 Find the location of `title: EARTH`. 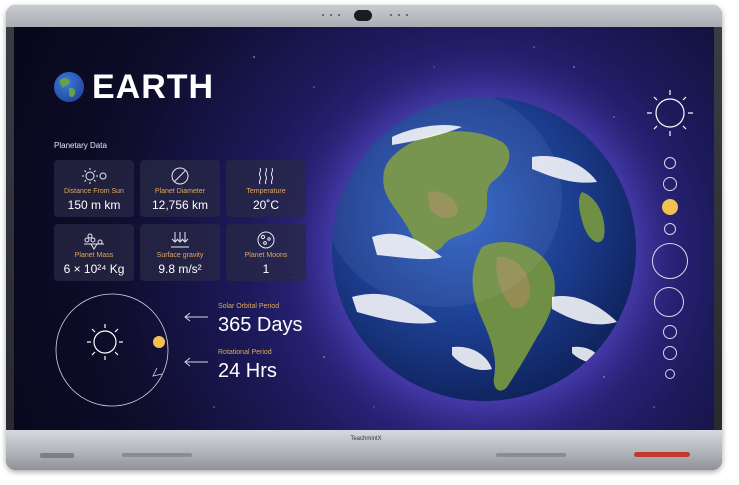

title: EARTH is located at coordinates (134, 87).